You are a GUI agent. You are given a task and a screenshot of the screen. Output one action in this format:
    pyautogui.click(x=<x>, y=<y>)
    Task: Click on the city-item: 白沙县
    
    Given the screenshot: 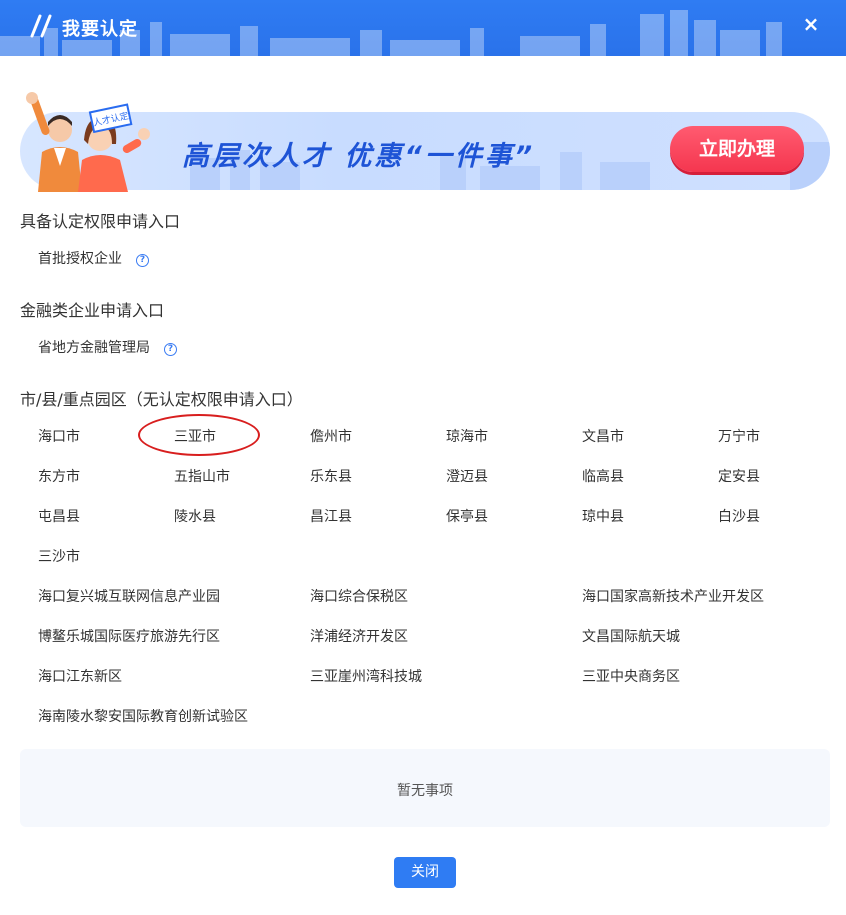 What is the action you would take?
    pyautogui.click(x=739, y=516)
    